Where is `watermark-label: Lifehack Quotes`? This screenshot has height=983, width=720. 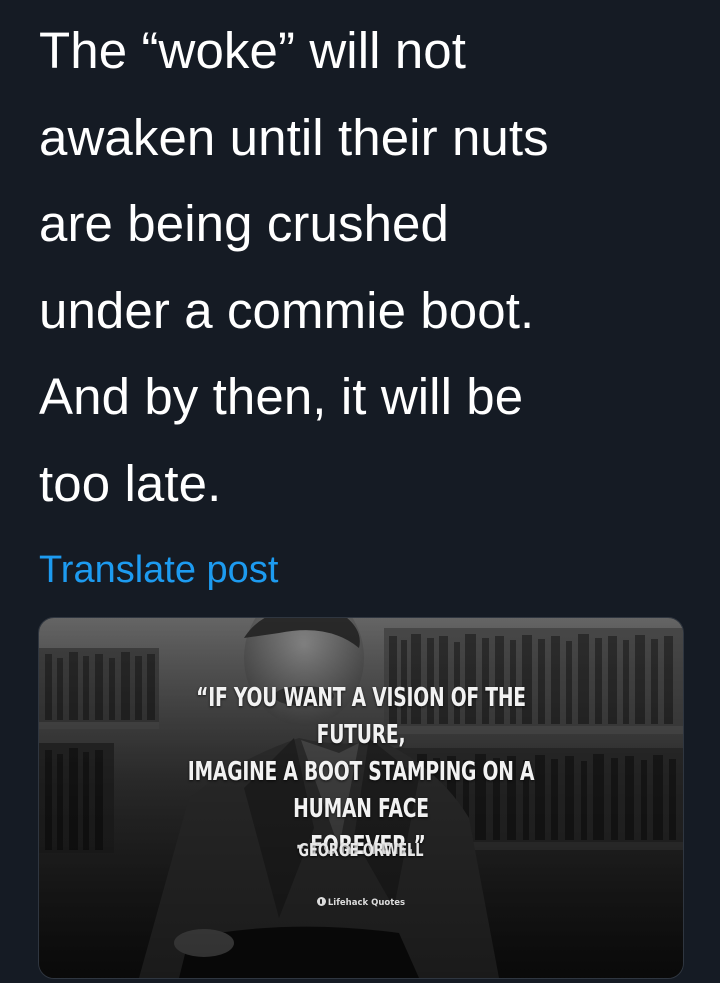 watermark-label: Lifehack Quotes is located at coordinates (366, 903).